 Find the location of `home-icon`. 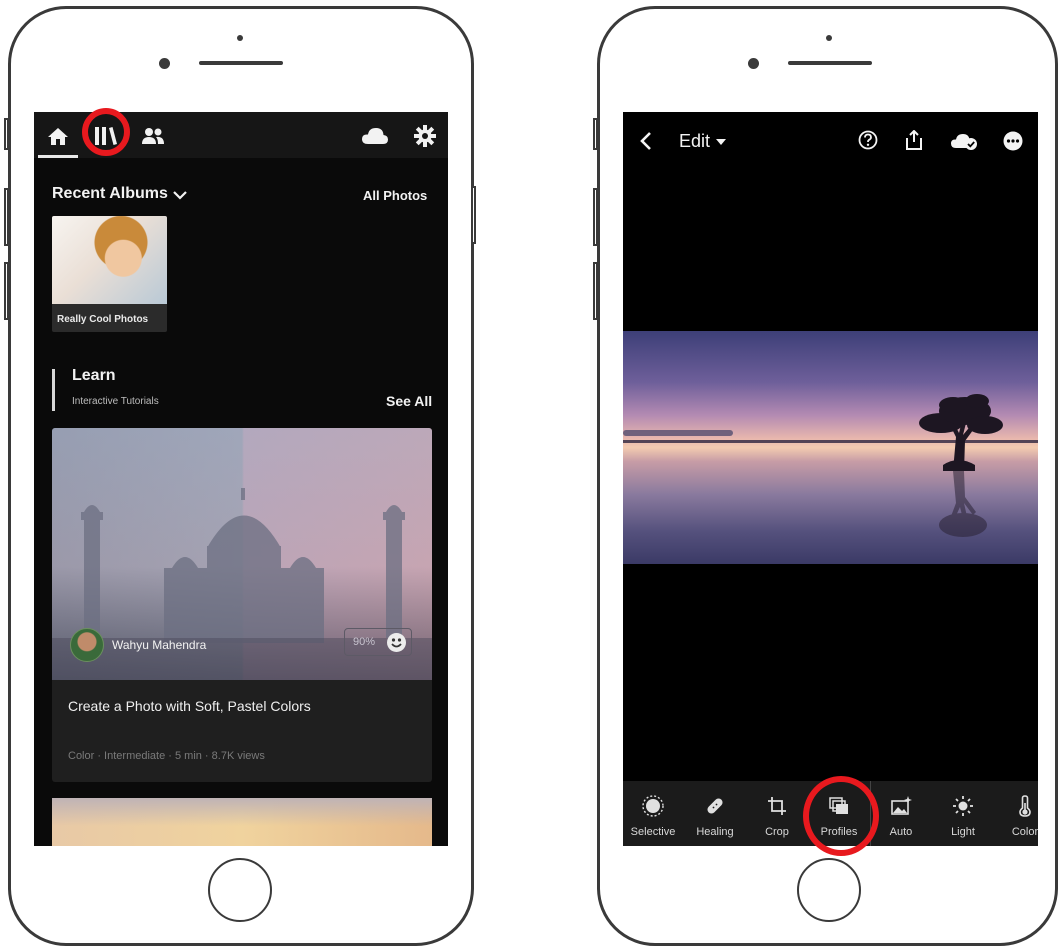

home-icon is located at coordinates (58, 136).